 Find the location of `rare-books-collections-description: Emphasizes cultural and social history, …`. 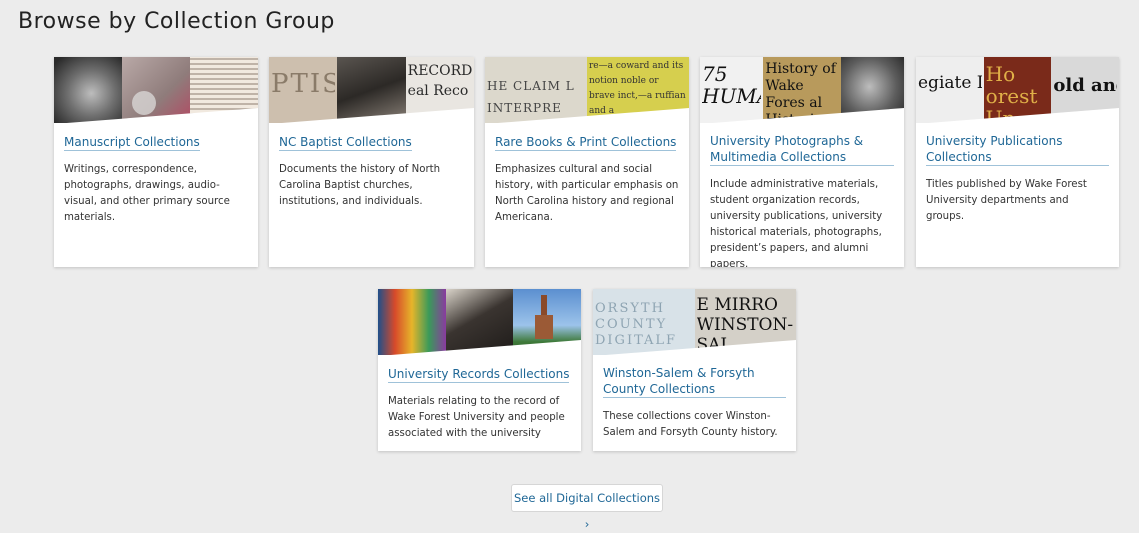

rare-books-collections-description: Emphasizes cultural and social history, … is located at coordinates (587, 193).